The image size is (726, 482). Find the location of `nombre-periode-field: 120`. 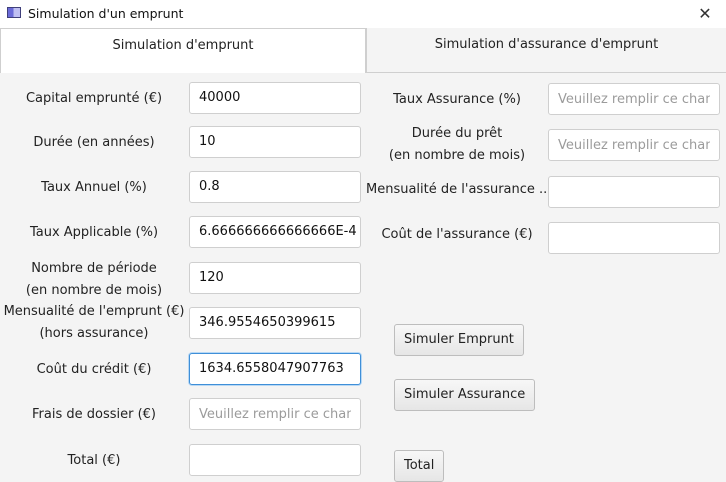

nombre-periode-field: 120 is located at coordinates (275, 278).